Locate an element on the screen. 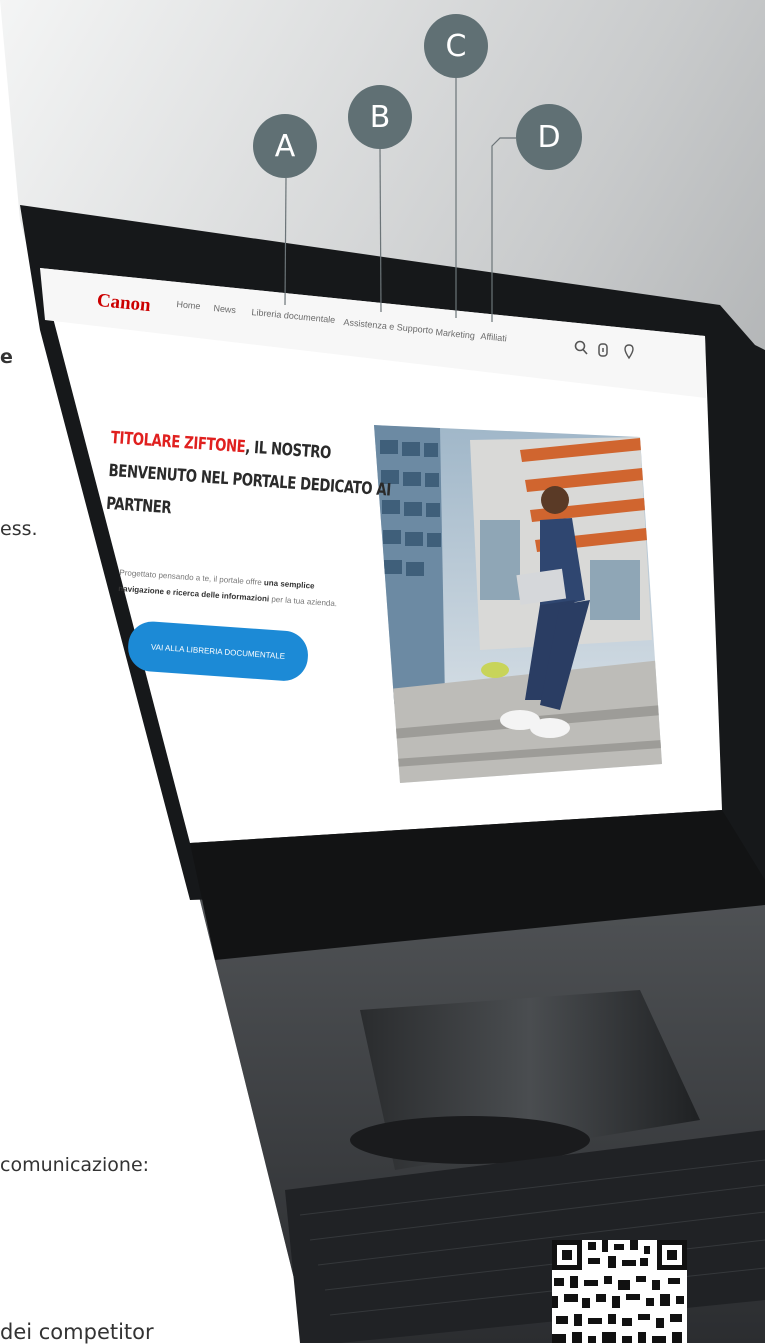  hero-title-accent: TITOLARE ZIFTONE is located at coordinates (178, 442).